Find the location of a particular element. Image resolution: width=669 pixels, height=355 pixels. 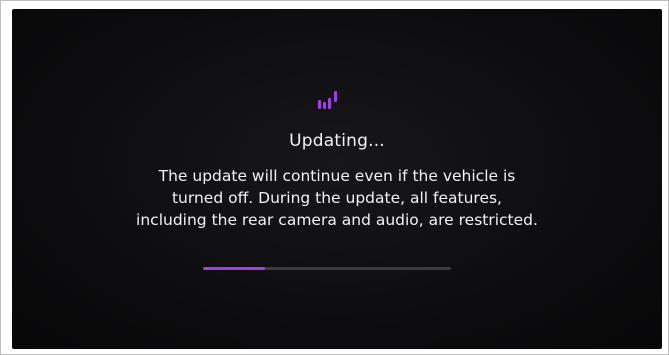

update-bars-icon is located at coordinates (327, 100).